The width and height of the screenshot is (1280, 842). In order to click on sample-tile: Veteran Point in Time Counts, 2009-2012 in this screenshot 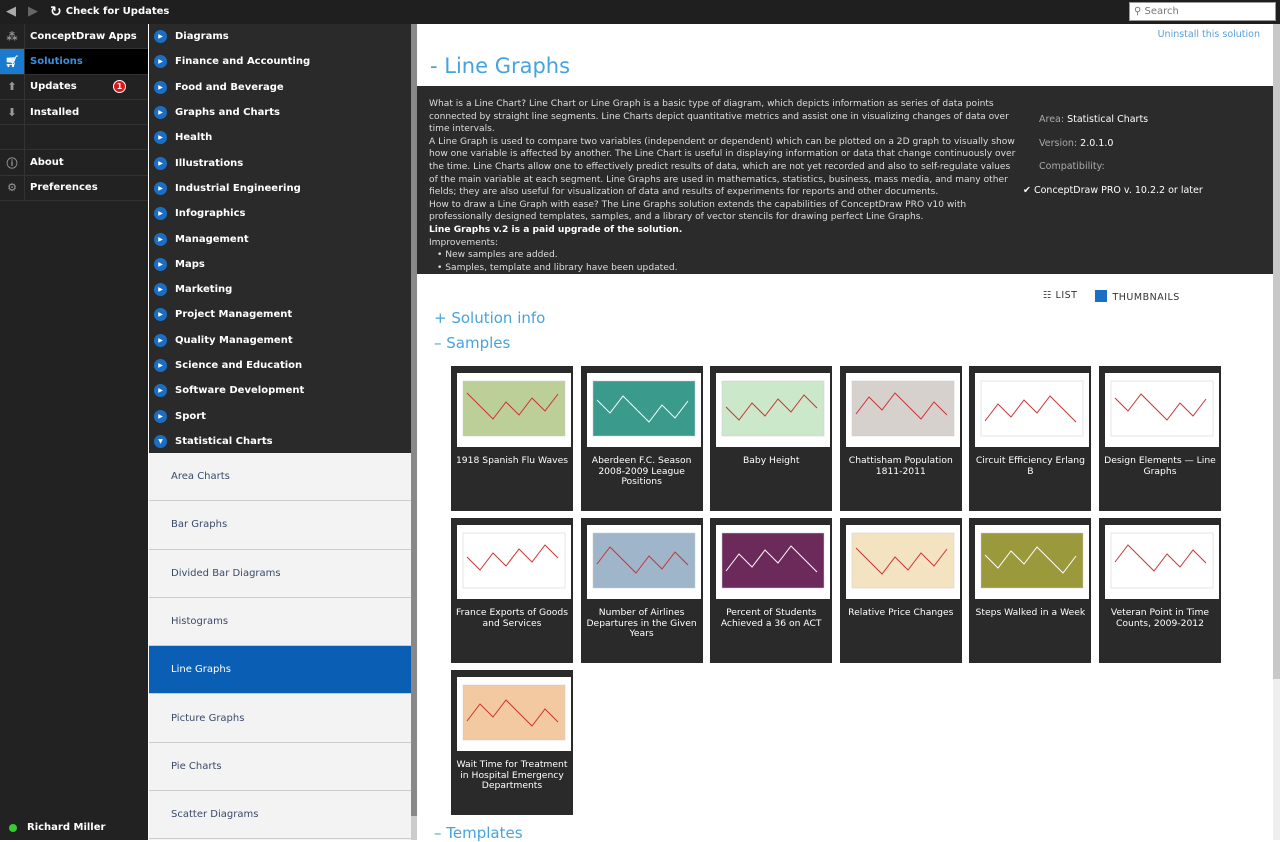, I will do `click(1160, 590)`.